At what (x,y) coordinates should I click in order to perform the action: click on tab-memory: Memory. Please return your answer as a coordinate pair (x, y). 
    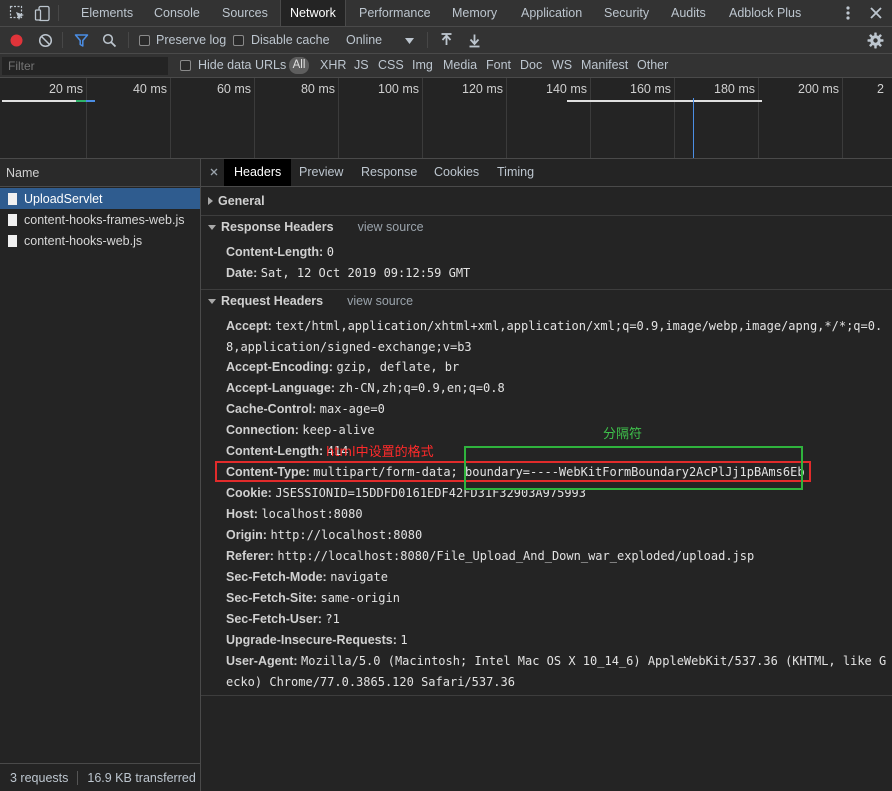
    Looking at the image, I should click on (474, 13).